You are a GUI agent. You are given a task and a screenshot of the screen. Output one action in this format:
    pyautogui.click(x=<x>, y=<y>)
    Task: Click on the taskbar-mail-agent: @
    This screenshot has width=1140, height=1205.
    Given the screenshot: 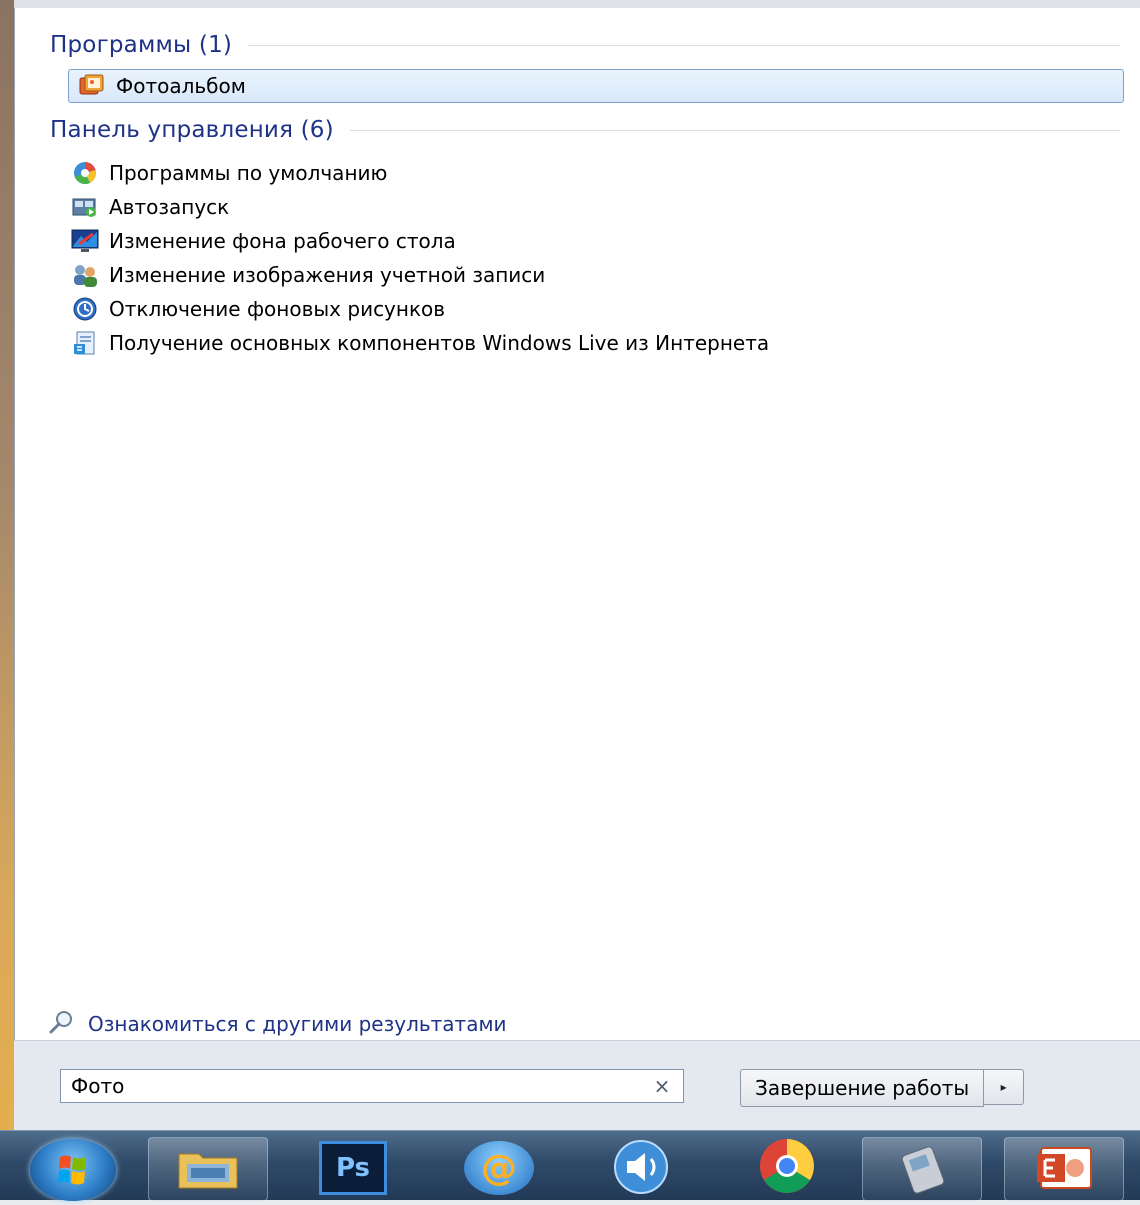 What is the action you would take?
    pyautogui.click(x=499, y=1168)
    